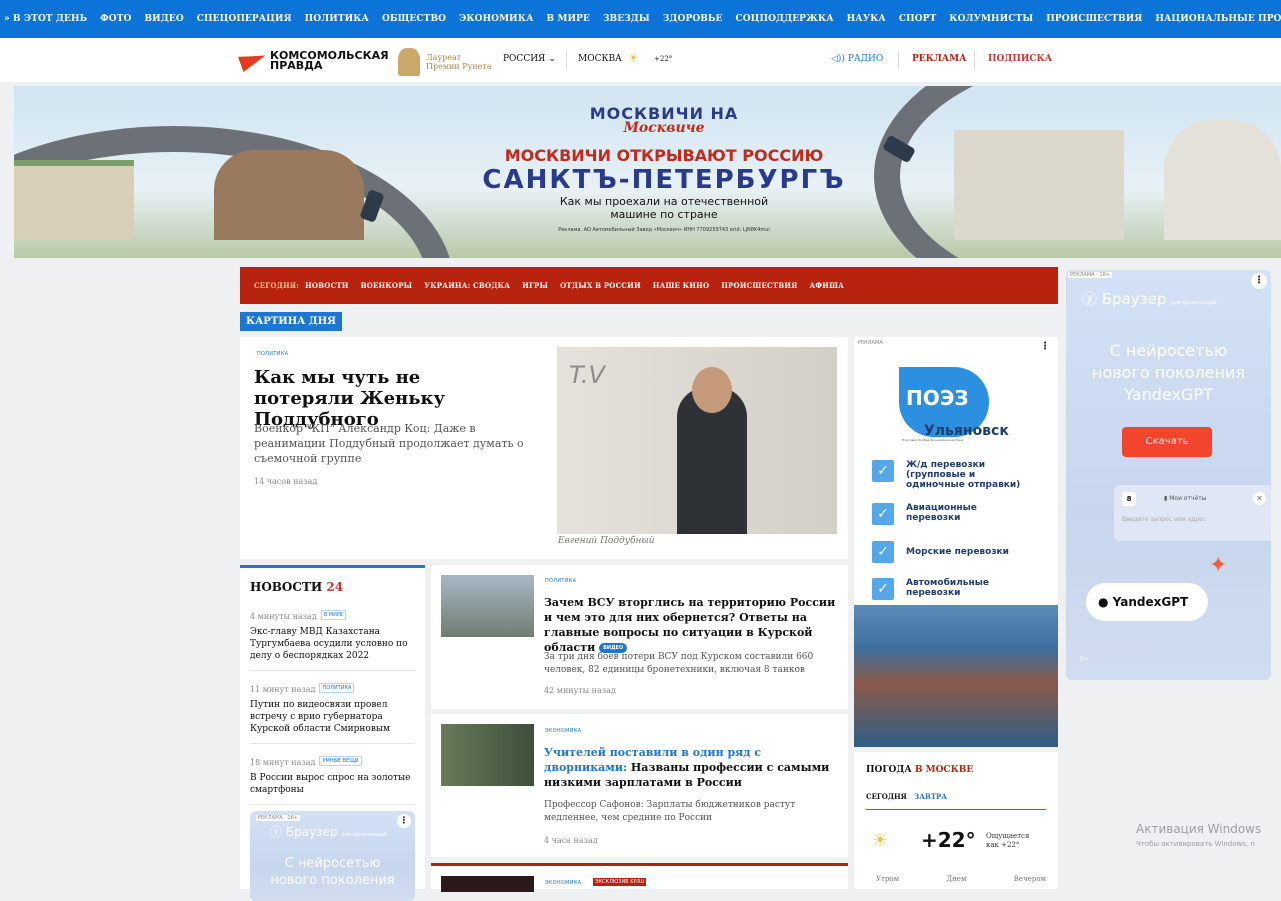 The height and width of the screenshot is (901, 1281). What do you see at coordinates (524, 59) in the screenshot?
I see `region-label: РОССИЯ` at bounding box center [524, 59].